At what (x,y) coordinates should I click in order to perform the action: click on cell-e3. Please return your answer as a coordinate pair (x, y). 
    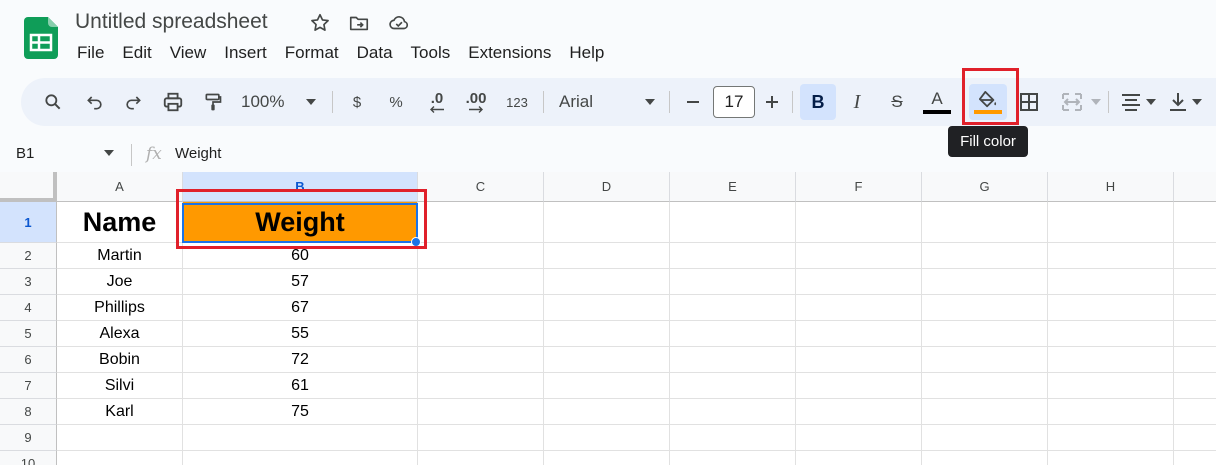
    Looking at the image, I should click on (733, 282).